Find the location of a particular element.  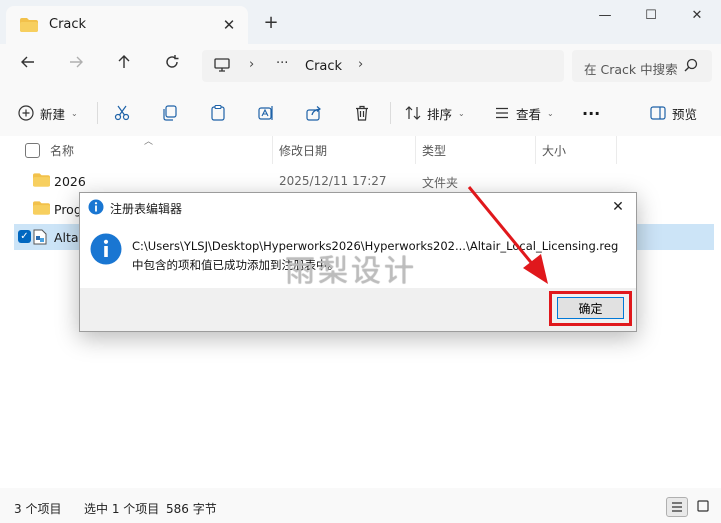

file-row: 2026 2025/12/11 17:27 文件夹 is located at coordinates (364, 181).